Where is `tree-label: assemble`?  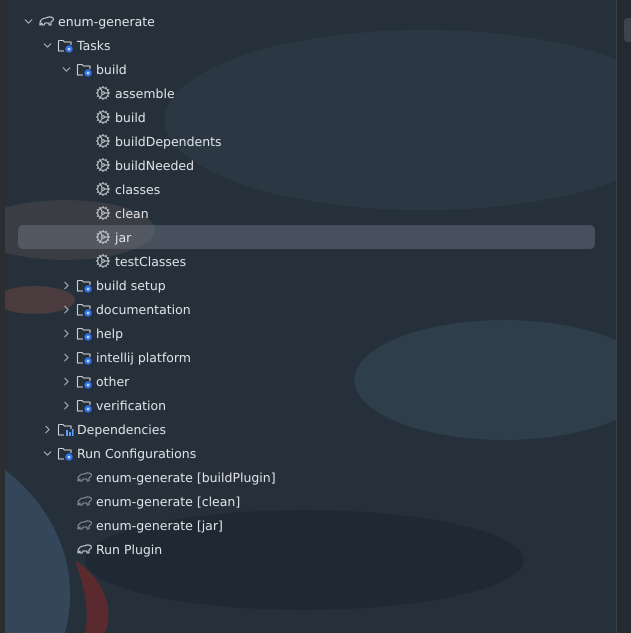 tree-label: assemble is located at coordinates (145, 93).